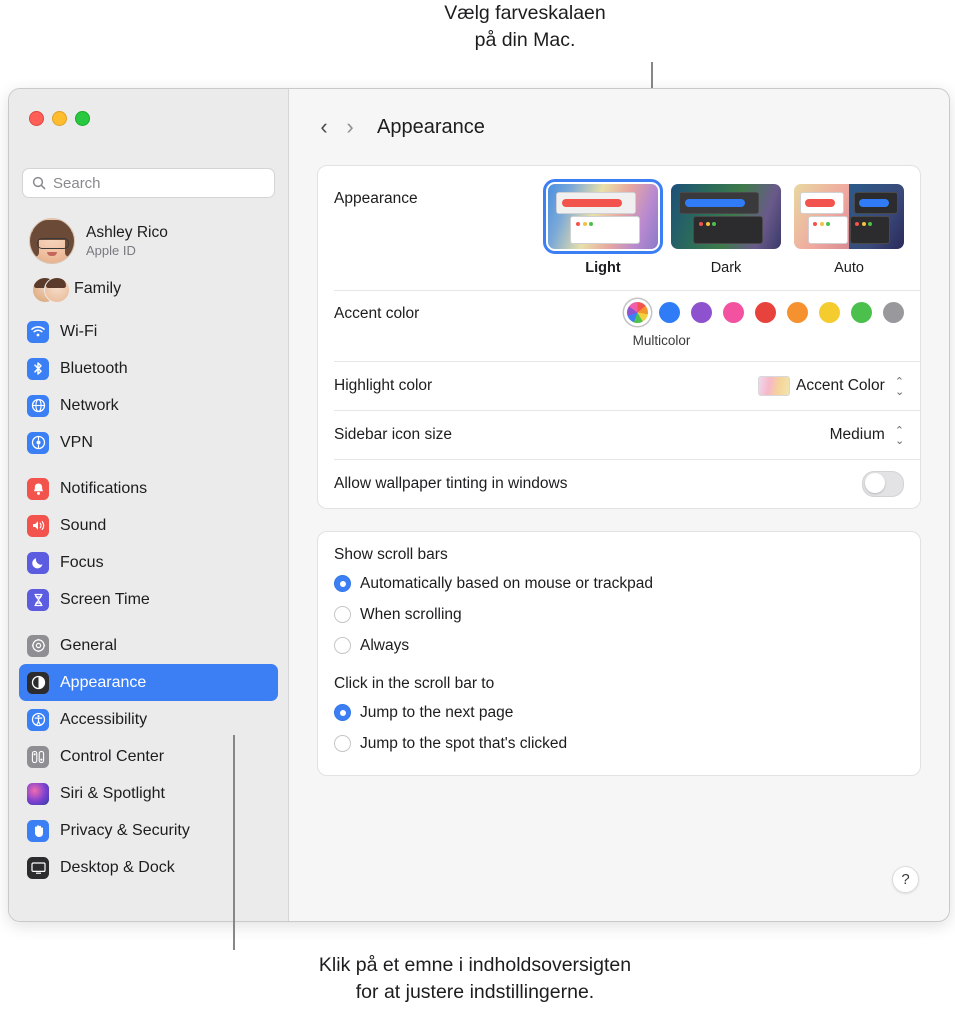  What do you see at coordinates (619, 325) in the screenshot?
I see `accent-color-row: Accent color Multicolor` at bounding box center [619, 325].